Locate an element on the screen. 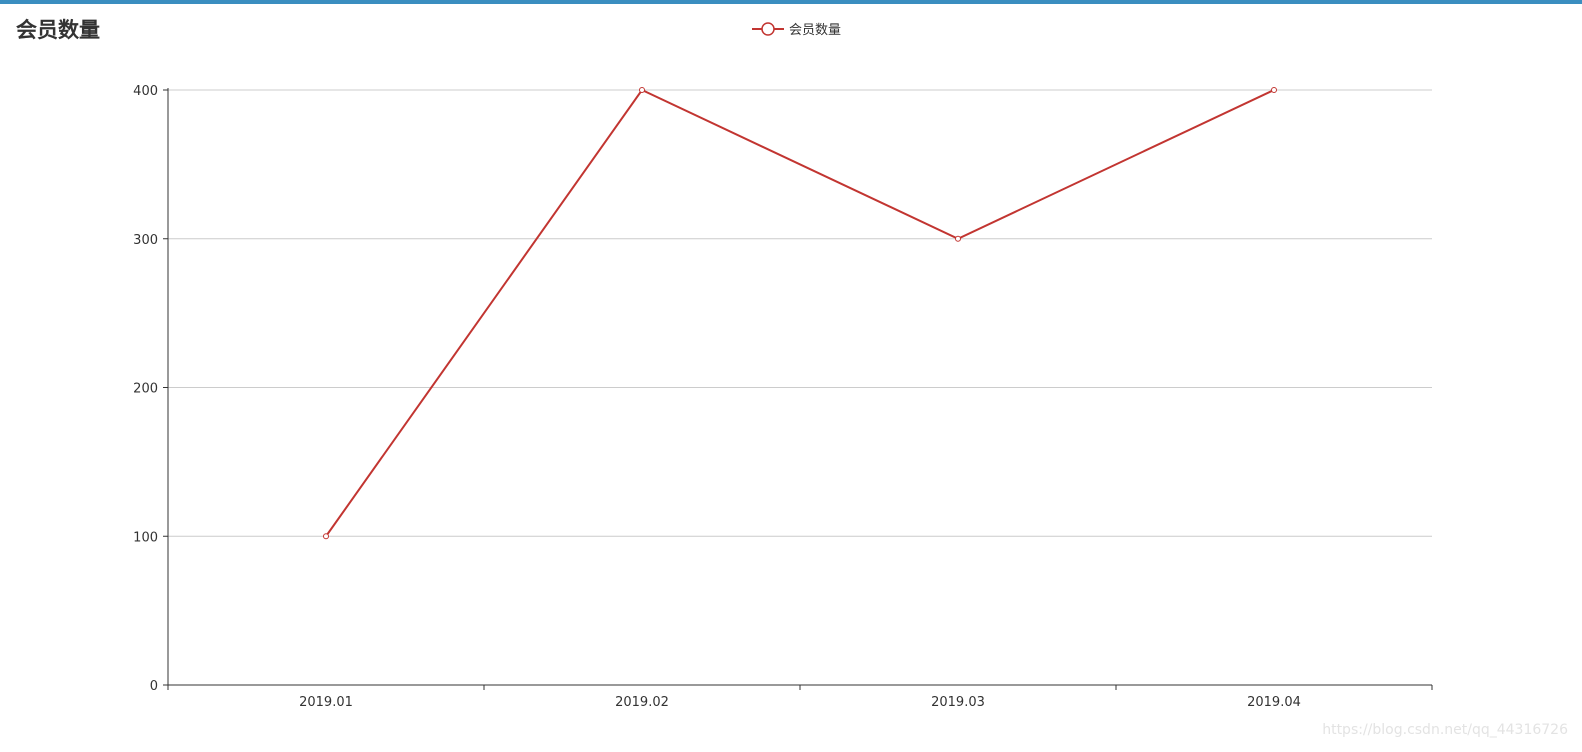 This screenshot has height=752, width=1582. x-tick-label: 2019.03 is located at coordinates (958, 702).